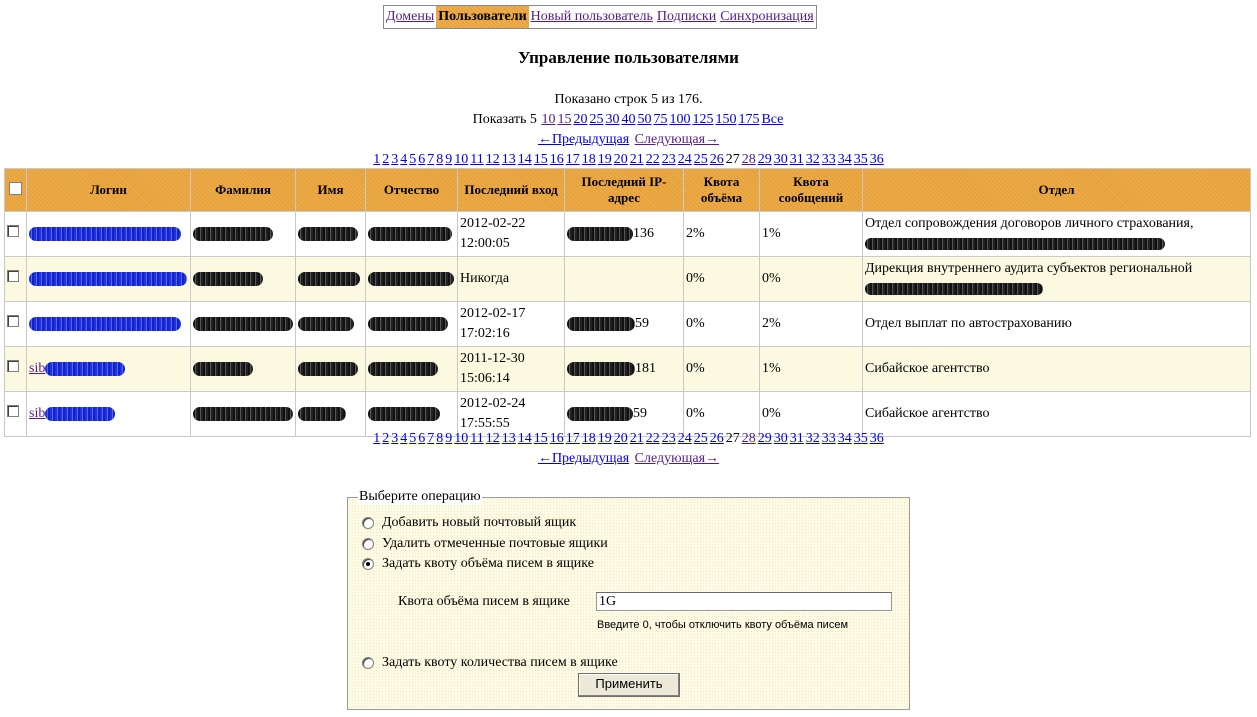 The image size is (1257, 717). What do you see at coordinates (108, 190) in the screenshot?
I see `column-login: Логин` at bounding box center [108, 190].